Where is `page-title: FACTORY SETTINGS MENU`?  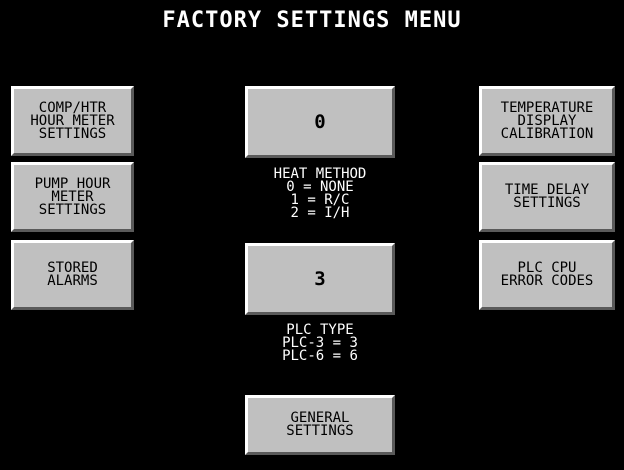
page-title: FACTORY SETTINGS MENU is located at coordinates (312, 20).